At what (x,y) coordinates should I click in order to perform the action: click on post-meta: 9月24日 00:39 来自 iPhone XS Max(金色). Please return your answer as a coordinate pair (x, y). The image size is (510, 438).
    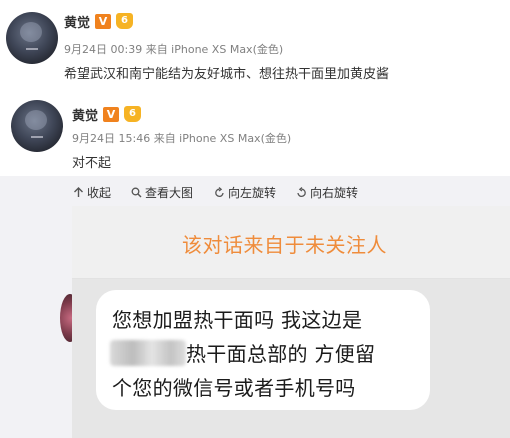
    Looking at the image, I should click on (174, 49).